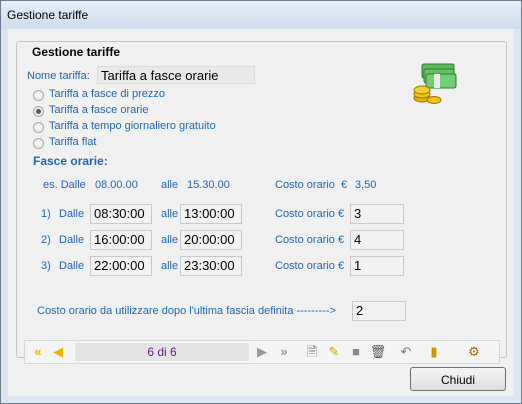 The image size is (522, 404). I want to click on band-3-to-label: alle, so click(170, 266).